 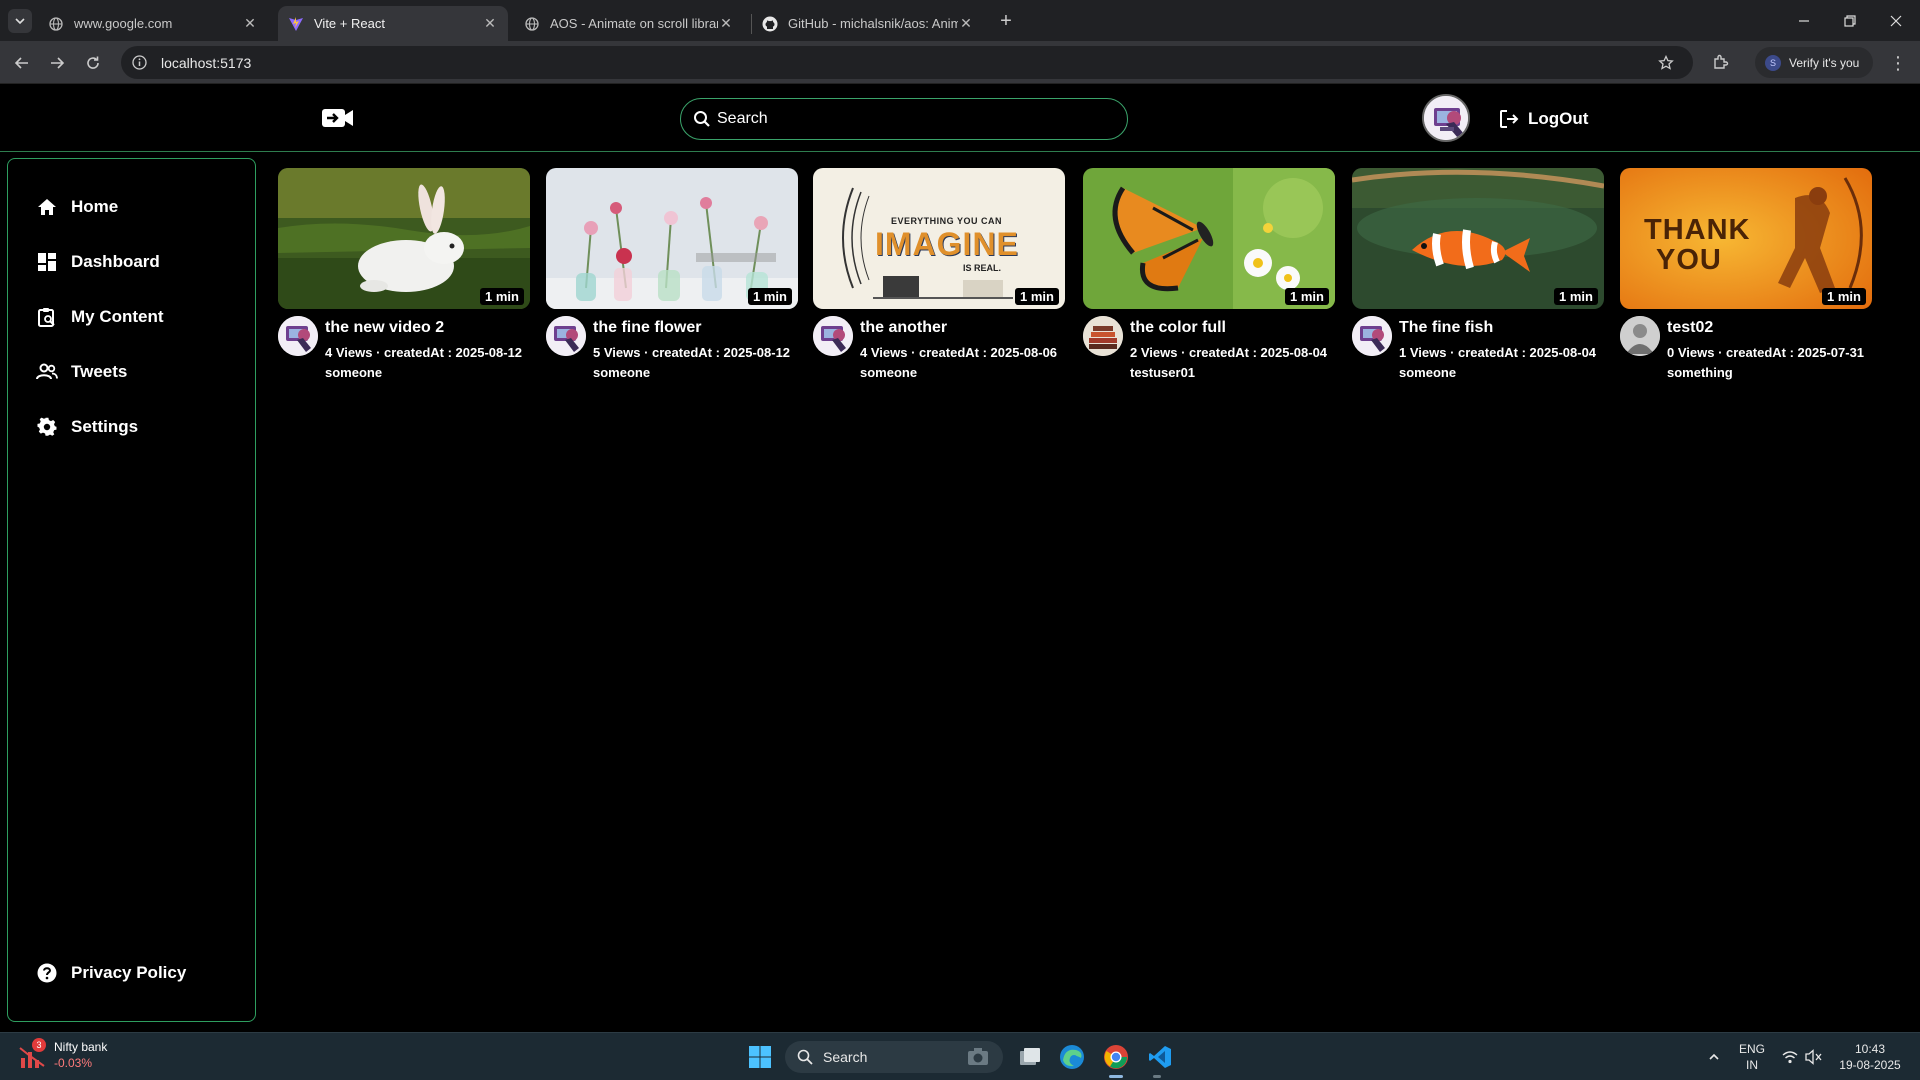 What do you see at coordinates (81, 1047) in the screenshot?
I see `stock-name: Nifty bank` at bounding box center [81, 1047].